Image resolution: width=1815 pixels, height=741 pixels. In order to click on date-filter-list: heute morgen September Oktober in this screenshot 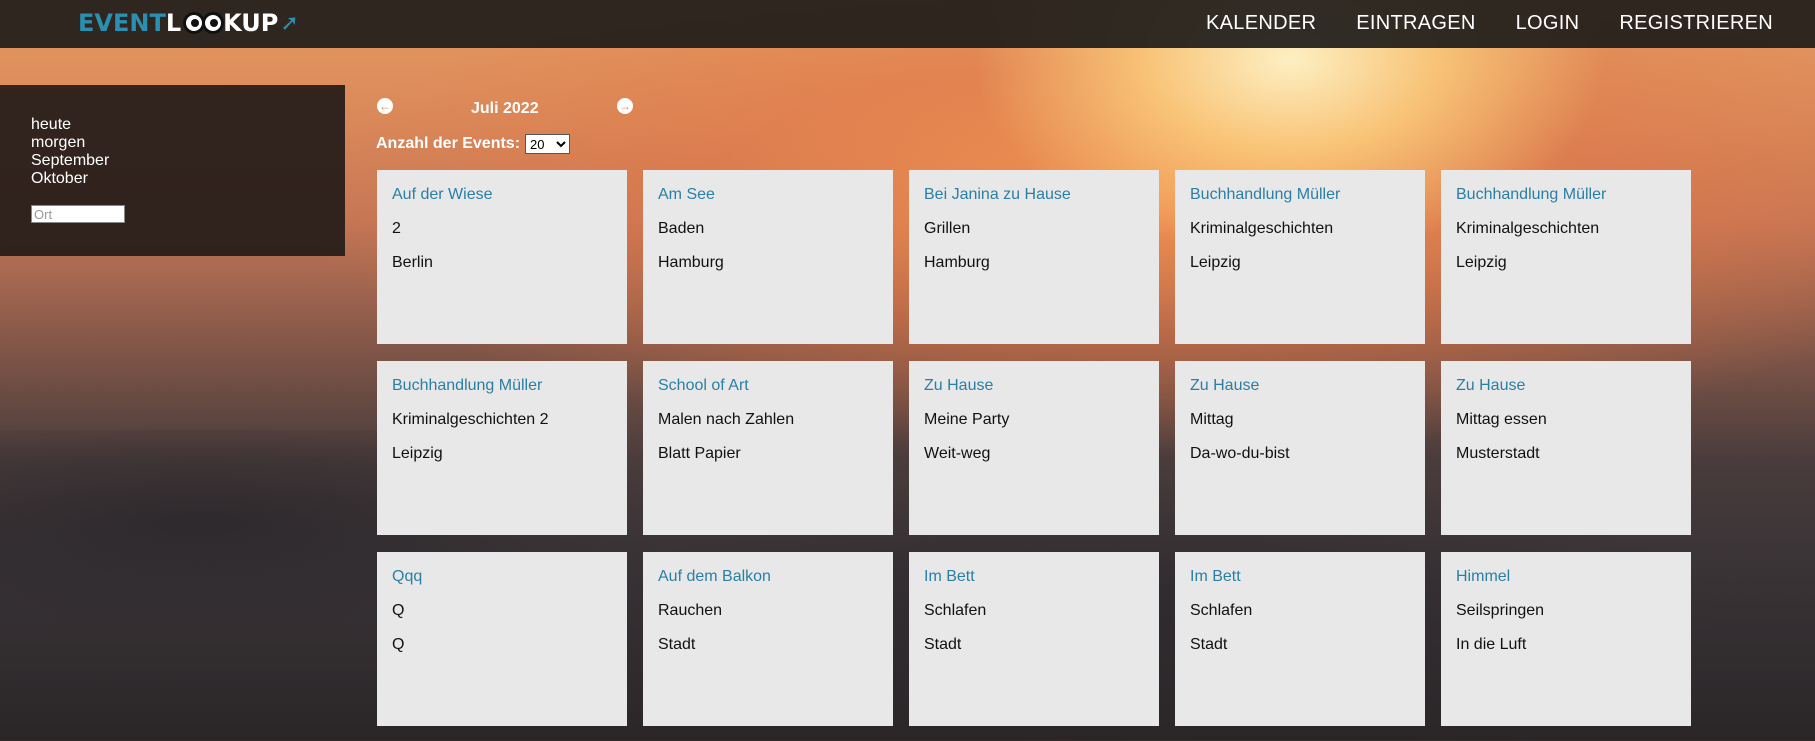, I will do `click(70, 152)`.